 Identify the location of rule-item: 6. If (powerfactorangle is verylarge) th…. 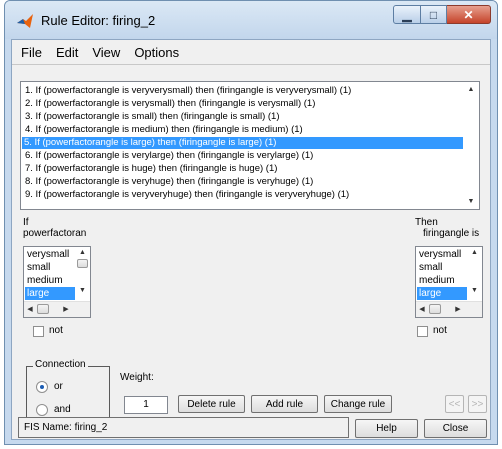
(168, 156).